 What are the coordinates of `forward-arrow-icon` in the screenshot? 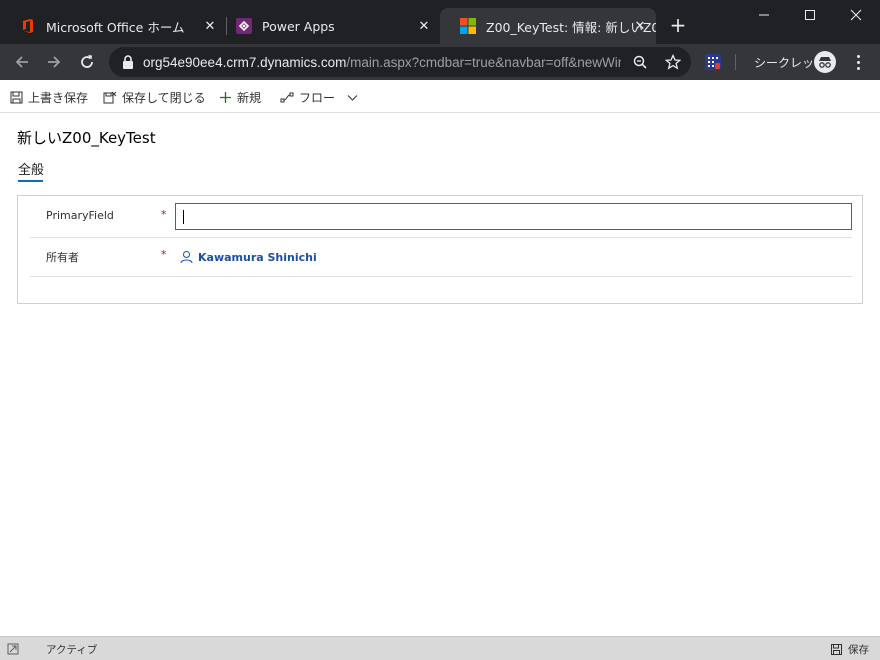 It's located at (54, 62).